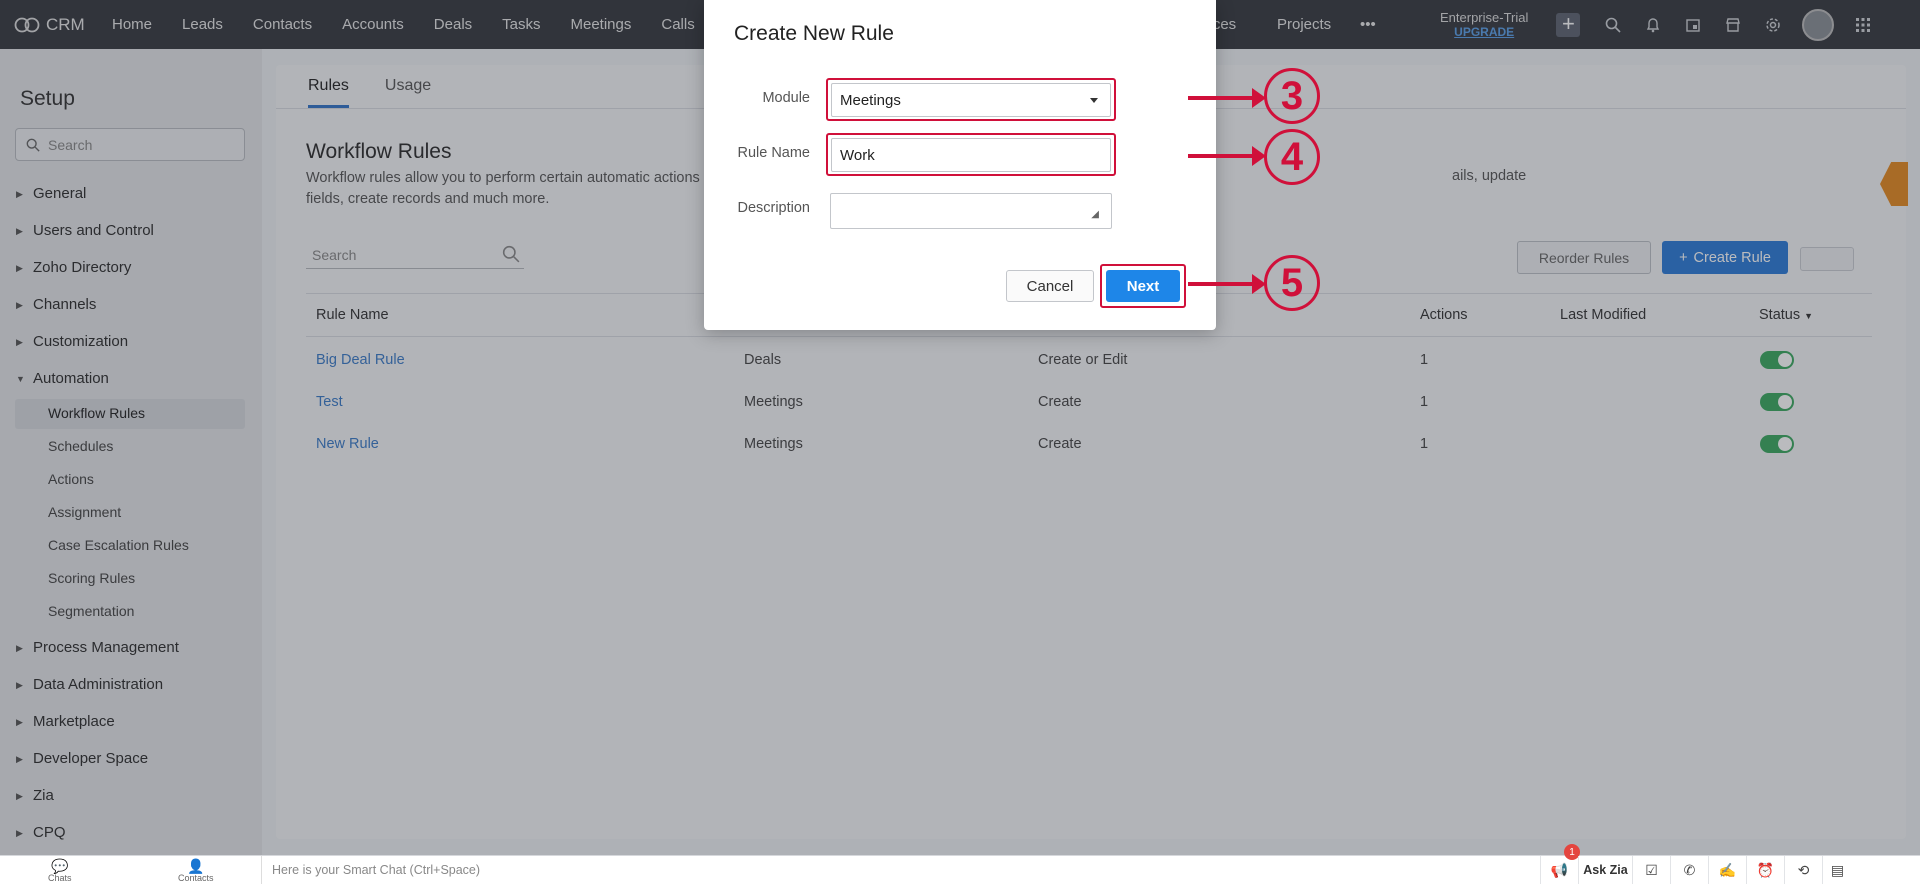 The height and width of the screenshot is (884, 1920). I want to click on rule-name-value: Work, so click(857, 155).